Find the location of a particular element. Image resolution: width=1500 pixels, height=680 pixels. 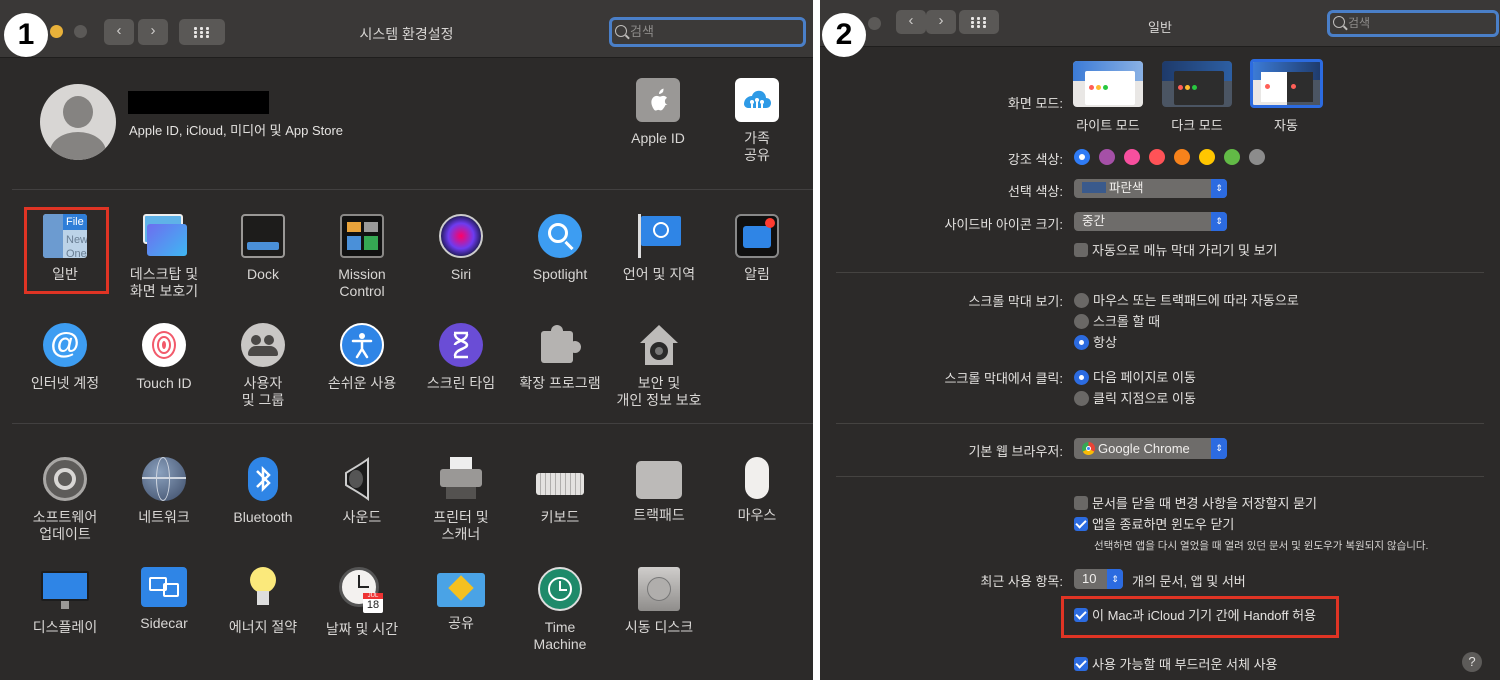

pref-label: 인터넷 계정 is located at coordinates (65, 383).